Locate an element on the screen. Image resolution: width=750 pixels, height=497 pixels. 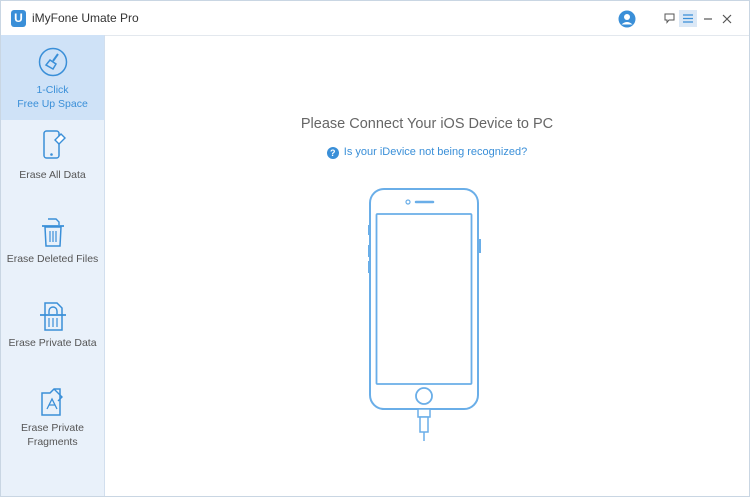
feedback-icon is located at coordinates (669, 18).